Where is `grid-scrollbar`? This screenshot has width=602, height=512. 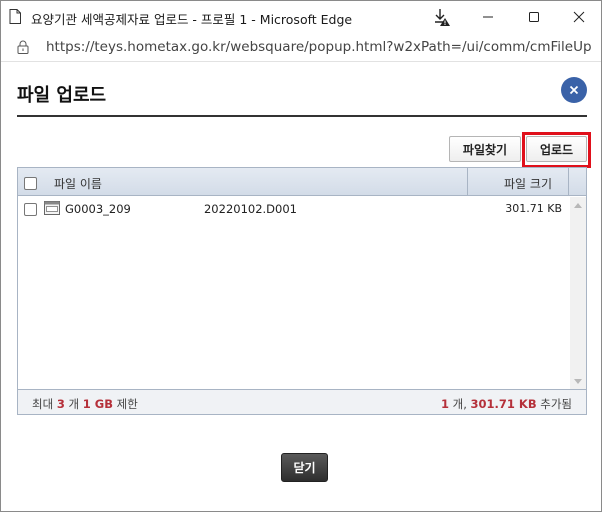 grid-scrollbar is located at coordinates (578, 293).